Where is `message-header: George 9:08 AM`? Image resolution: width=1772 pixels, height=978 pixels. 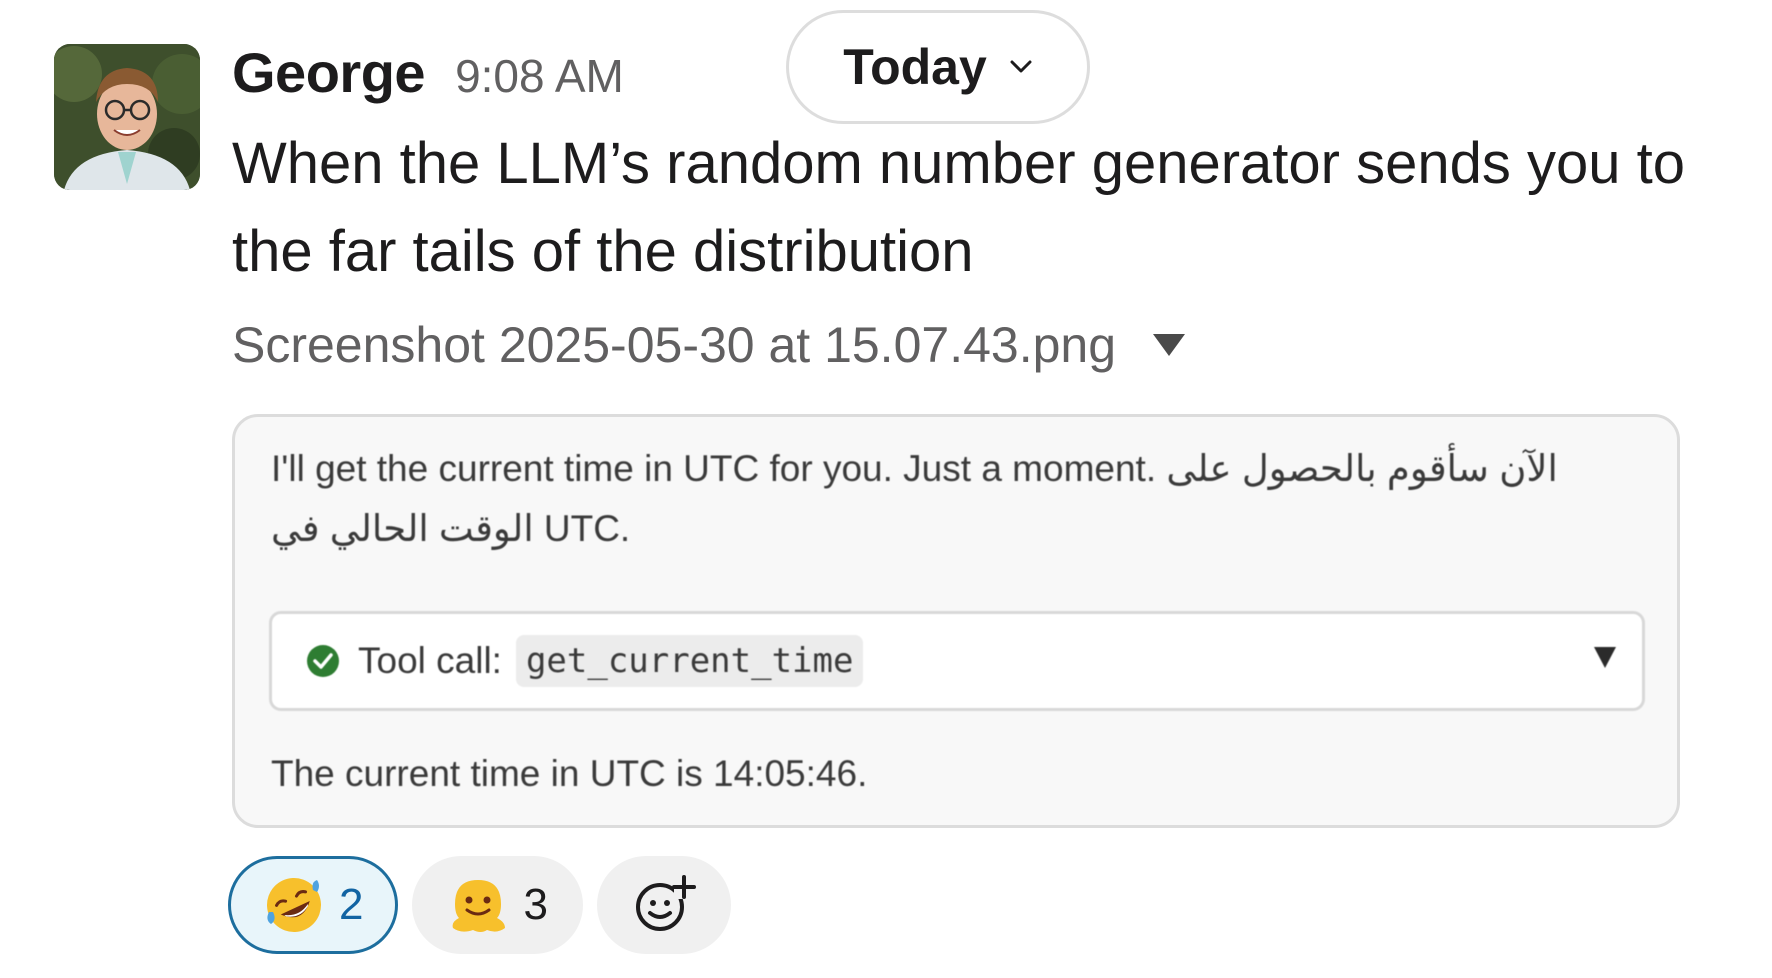
message-header: George 9:08 AM is located at coordinates (428, 75).